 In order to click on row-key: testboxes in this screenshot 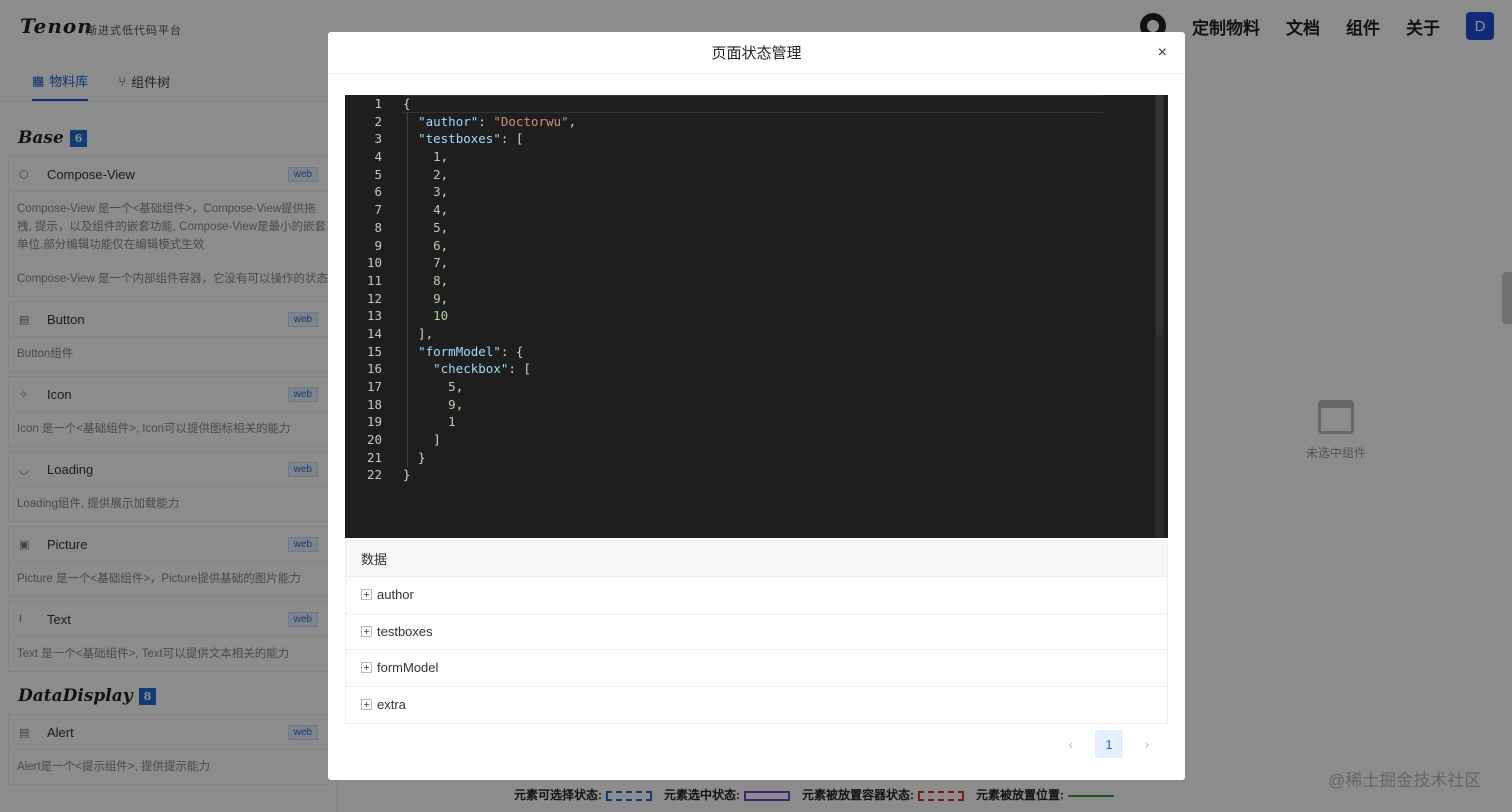, I will do `click(405, 631)`.